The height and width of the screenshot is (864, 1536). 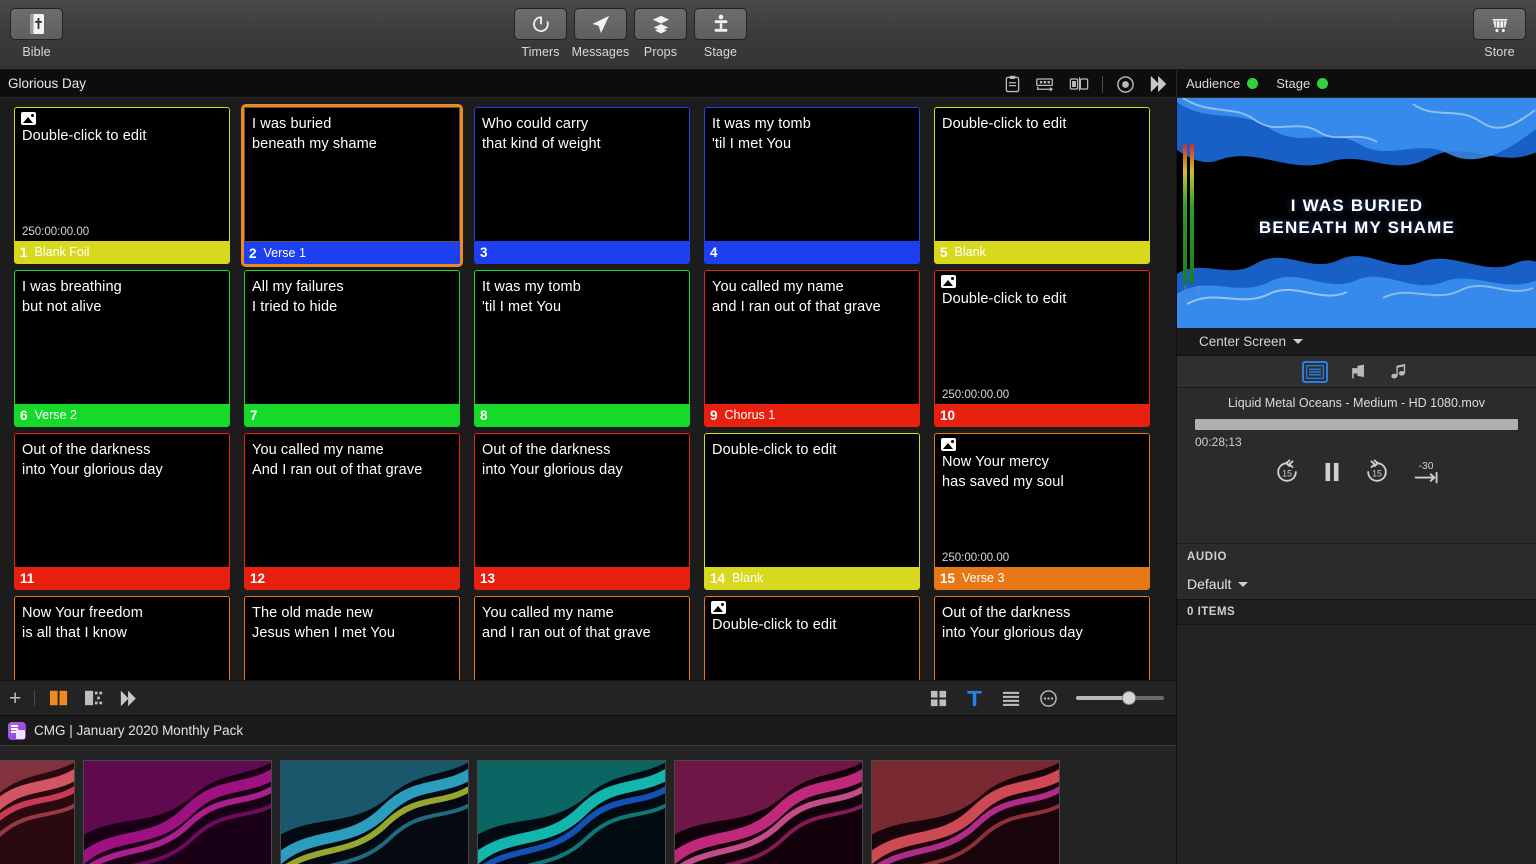 I want to click on playlist-header: CMG | January 2020 Monthly Pack, so click(x=588, y=730).